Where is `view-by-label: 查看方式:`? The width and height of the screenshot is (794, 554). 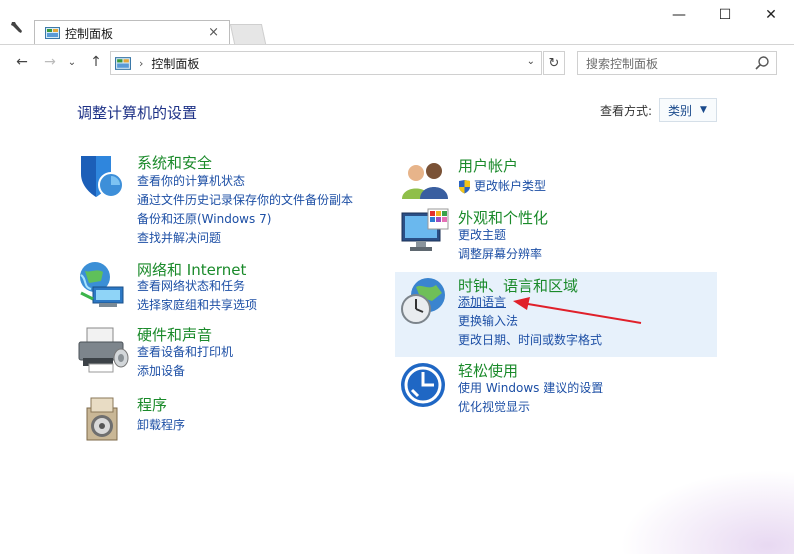 view-by-label: 查看方式: is located at coordinates (626, 111).